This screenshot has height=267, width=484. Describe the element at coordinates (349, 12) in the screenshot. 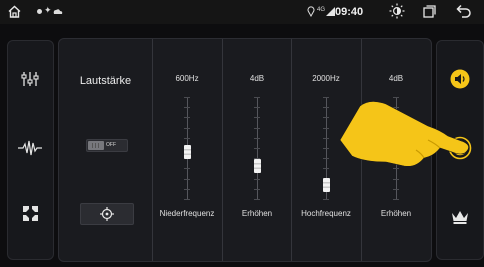

I see `clock: 09:40` at that location.